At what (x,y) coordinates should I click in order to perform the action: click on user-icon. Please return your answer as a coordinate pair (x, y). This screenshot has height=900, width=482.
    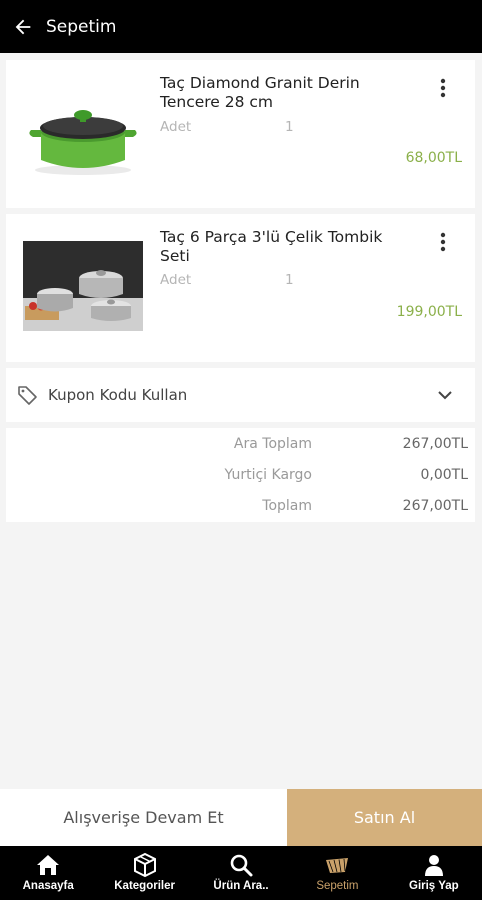
    Looking at the image, I should click on (433, 865).